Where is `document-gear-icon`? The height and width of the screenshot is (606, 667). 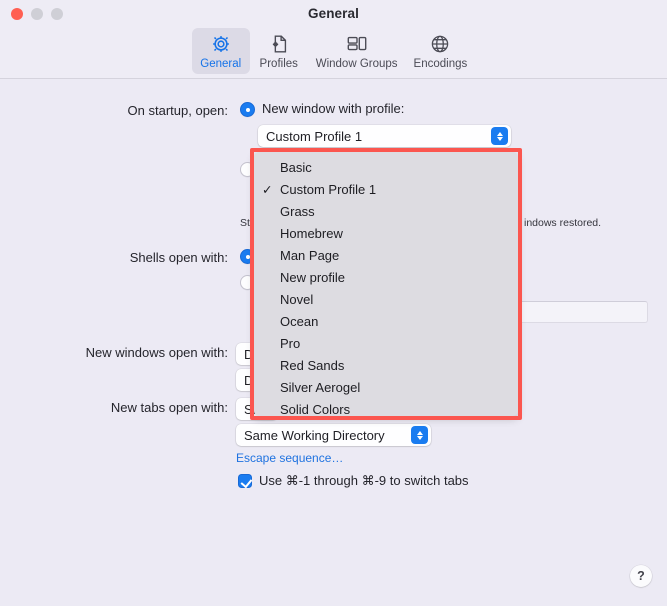
document-gear-icon is located at coordinates (279, 44).